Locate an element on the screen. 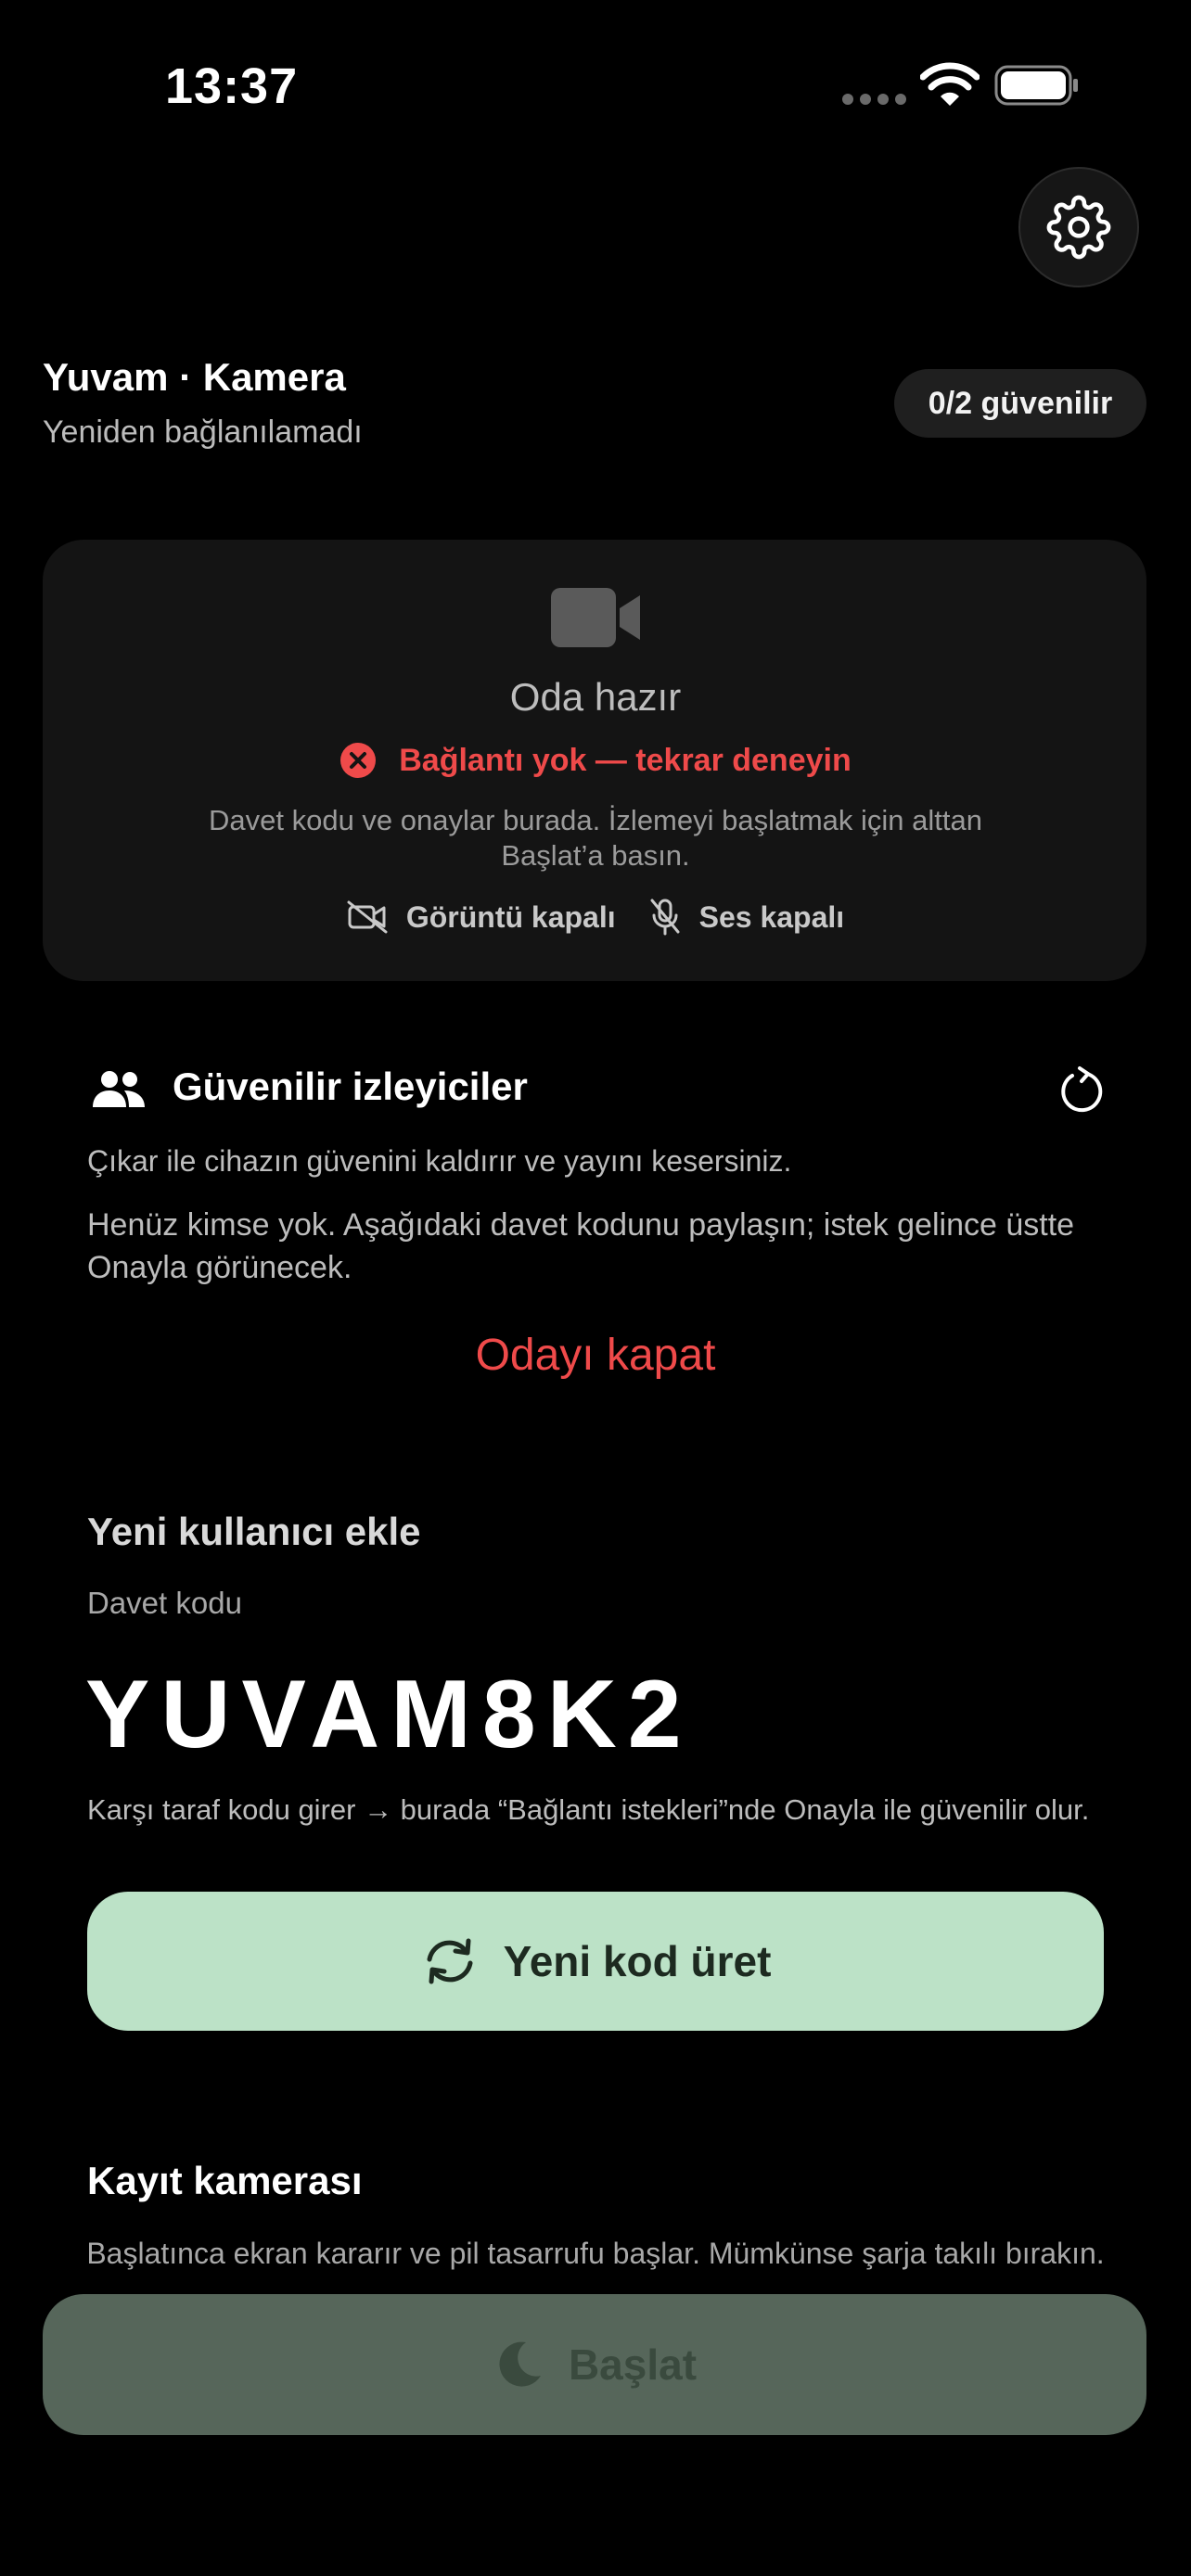 Image resolution: width=1191 pixels, height=2576 pixels. error-circle-icon is located at coordinates (359, 760).